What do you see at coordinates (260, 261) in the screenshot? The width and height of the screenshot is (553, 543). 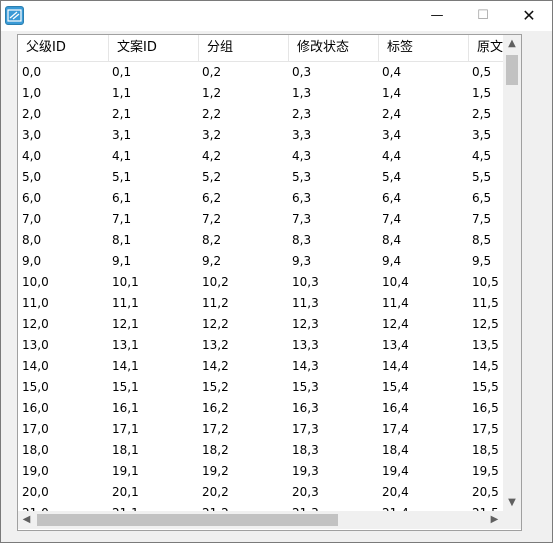 I see `table-row: 9,0 9,1 9,2 9,3 9,4 9,5` at bounding box center [260, 261].